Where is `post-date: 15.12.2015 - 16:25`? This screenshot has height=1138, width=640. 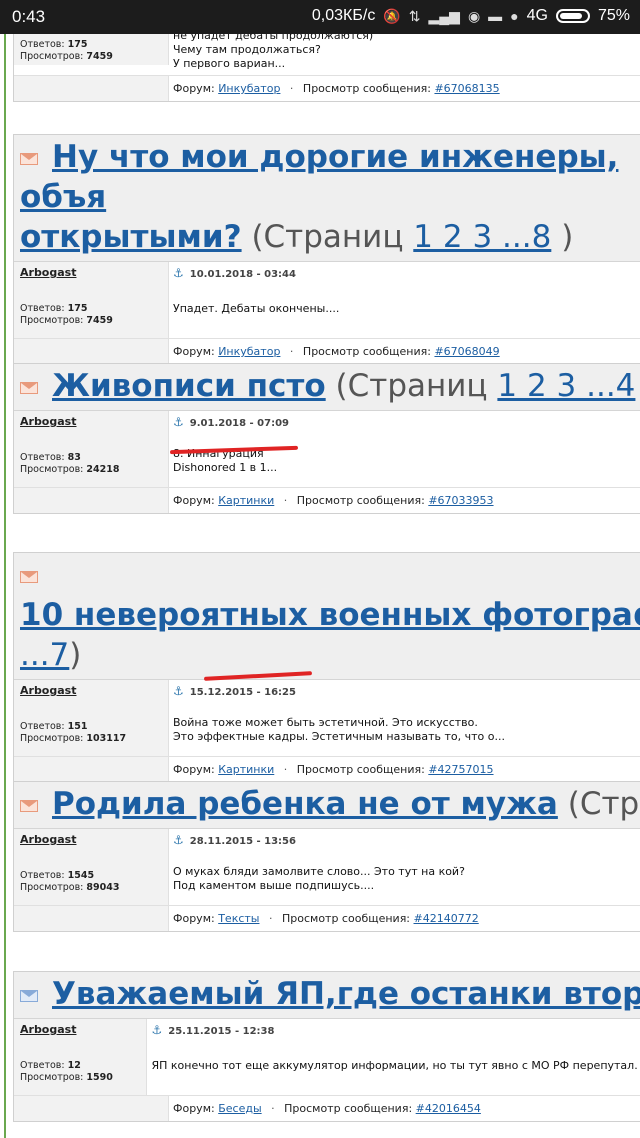 post-date: 15.12.2015 - 16:25 is located at coordinates (242, 692).